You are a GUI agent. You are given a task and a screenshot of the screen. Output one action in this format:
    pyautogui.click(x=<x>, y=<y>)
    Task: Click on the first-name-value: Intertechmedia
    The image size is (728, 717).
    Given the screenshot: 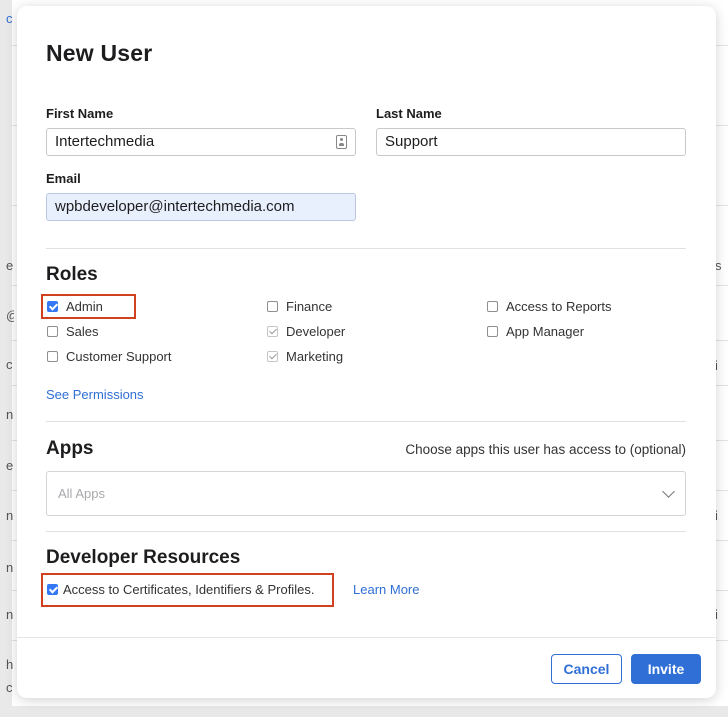 What is the action you would take?
    pyautogui.click(x=105, y=141)
    